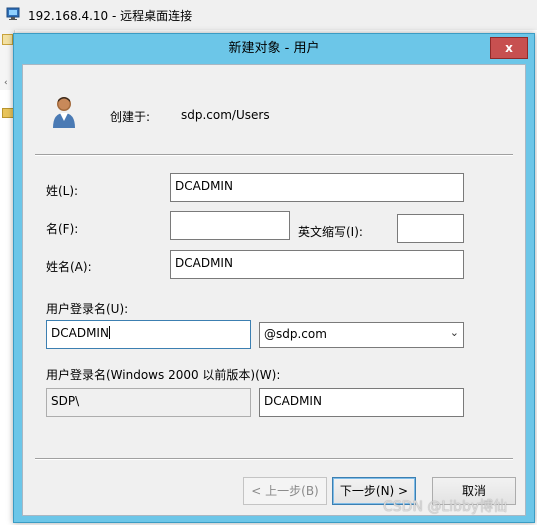 The image size is (537, 525). Describe the element at coordinates (268, 15) in the screenshot. I see `remote-desktop-titlebar: 192.168.4.10 - 远程桌面连接` at that location.